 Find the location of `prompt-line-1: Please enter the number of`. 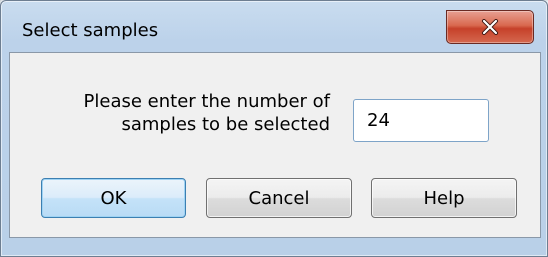

prompt-line-1: Please enter the number of is located at coordinates (206, 101).